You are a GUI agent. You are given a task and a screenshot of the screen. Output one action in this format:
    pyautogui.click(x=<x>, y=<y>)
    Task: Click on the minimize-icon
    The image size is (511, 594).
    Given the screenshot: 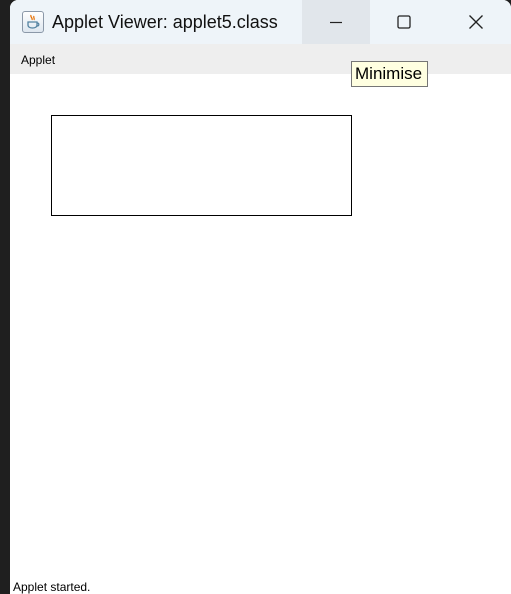 What is the action you would take?
    pyautogui.click(x=336, y=22)
    